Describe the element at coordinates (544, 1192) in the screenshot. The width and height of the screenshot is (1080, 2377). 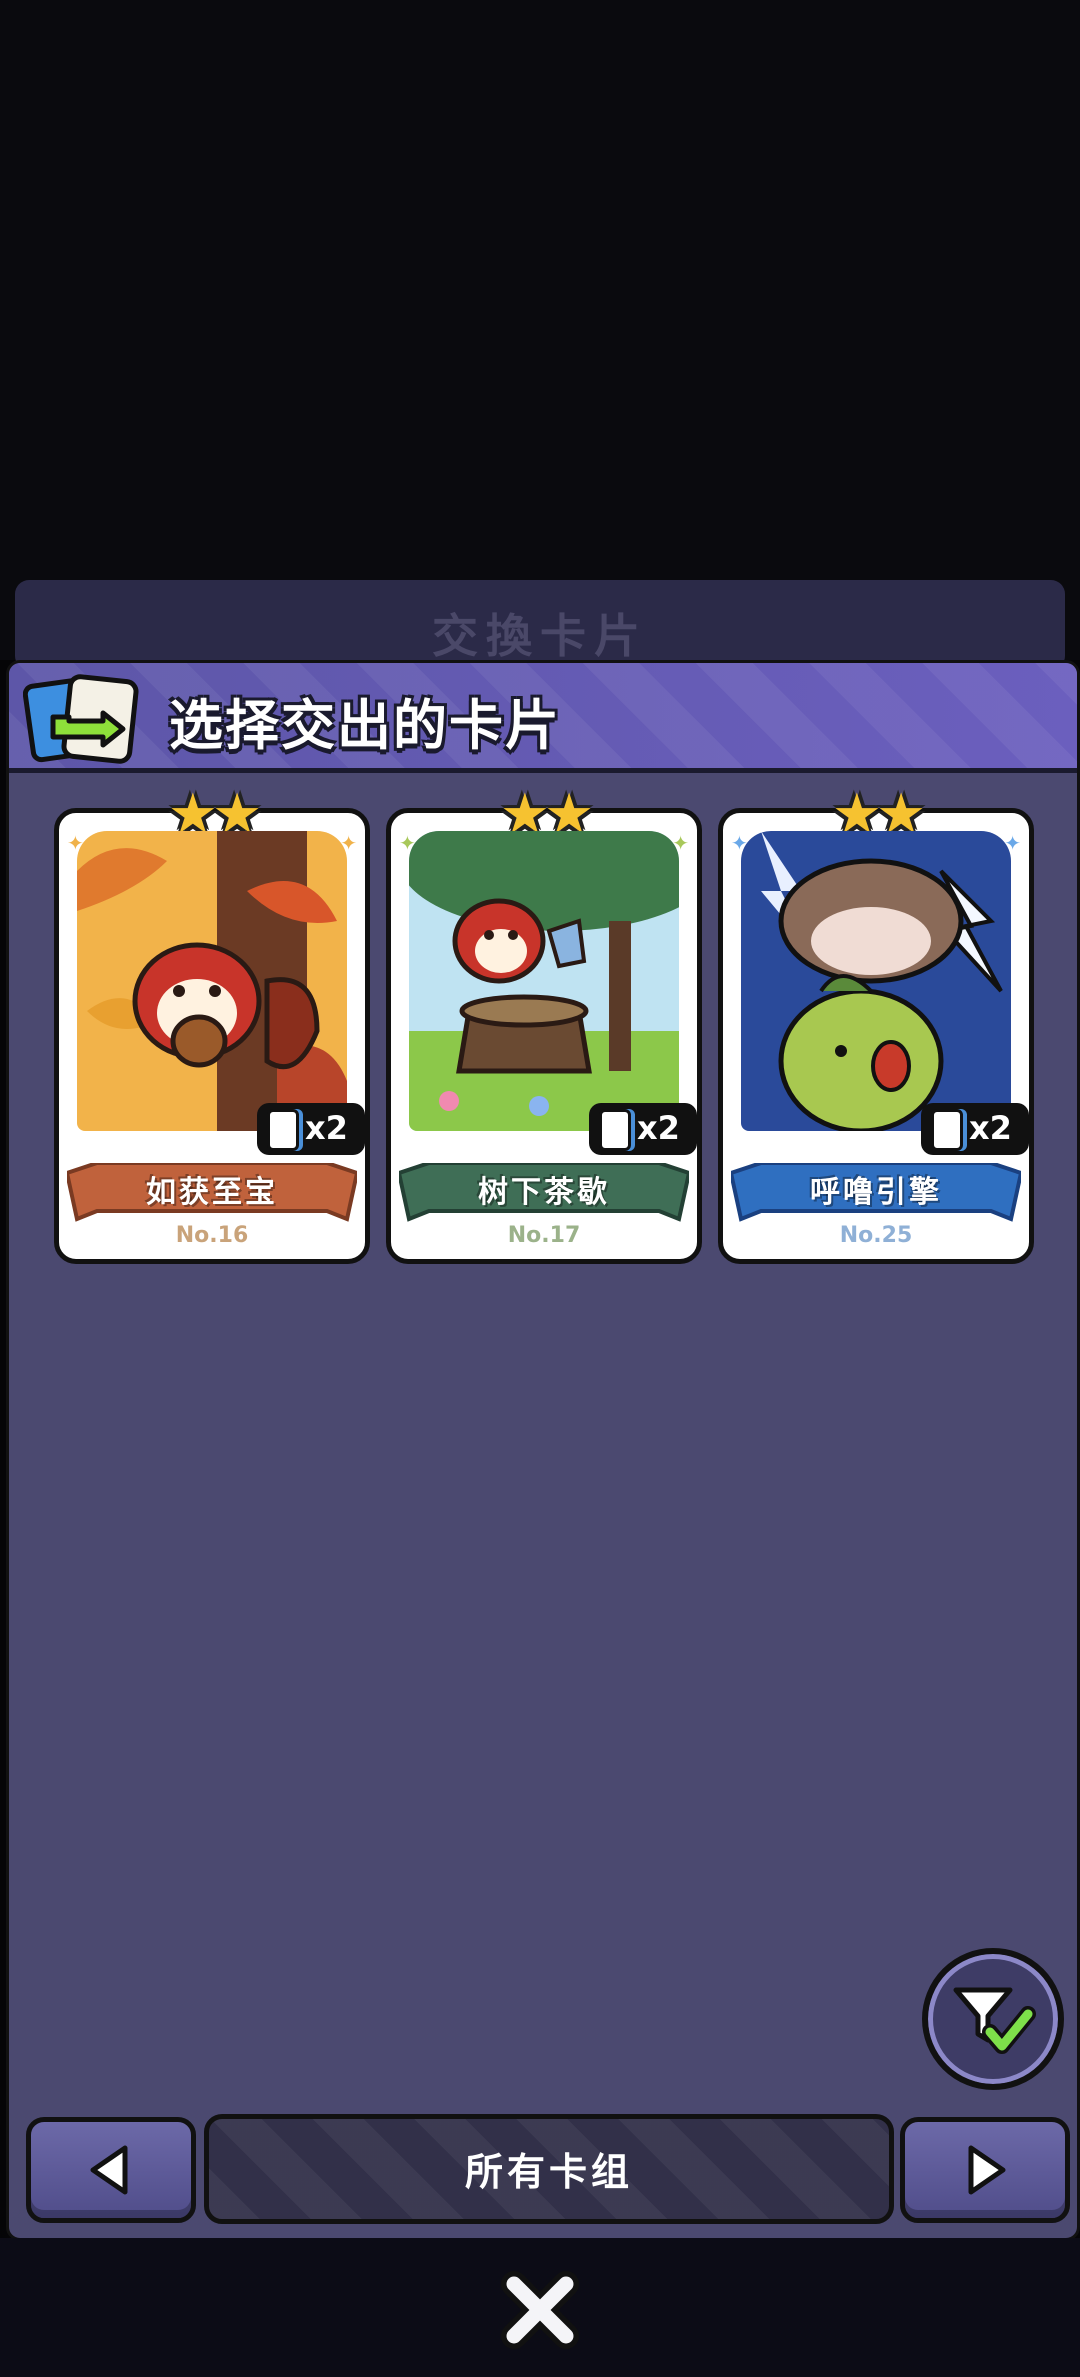
I see `card-name: 树下茶歇` at that location.